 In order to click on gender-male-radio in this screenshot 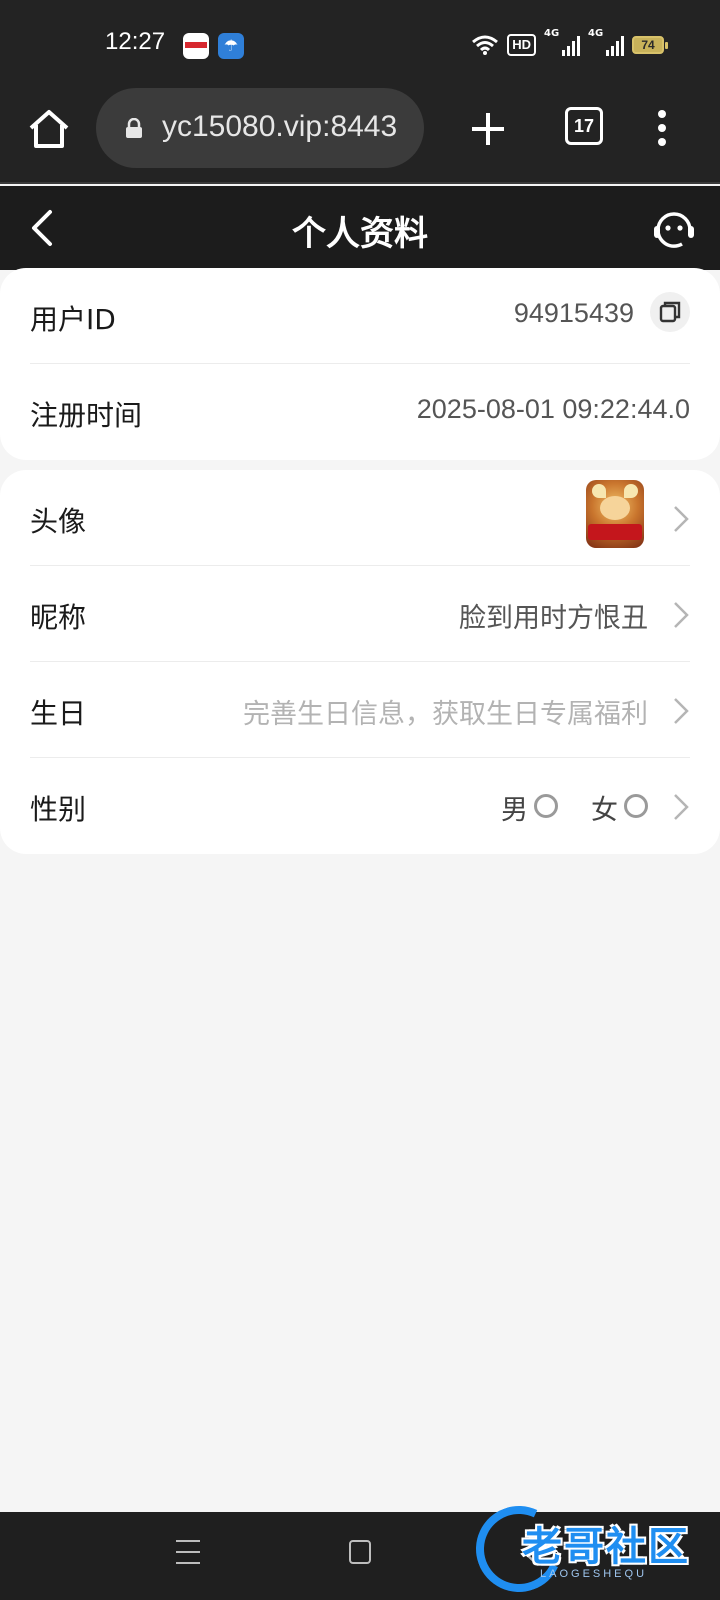, I will do `click(546, 806)`.